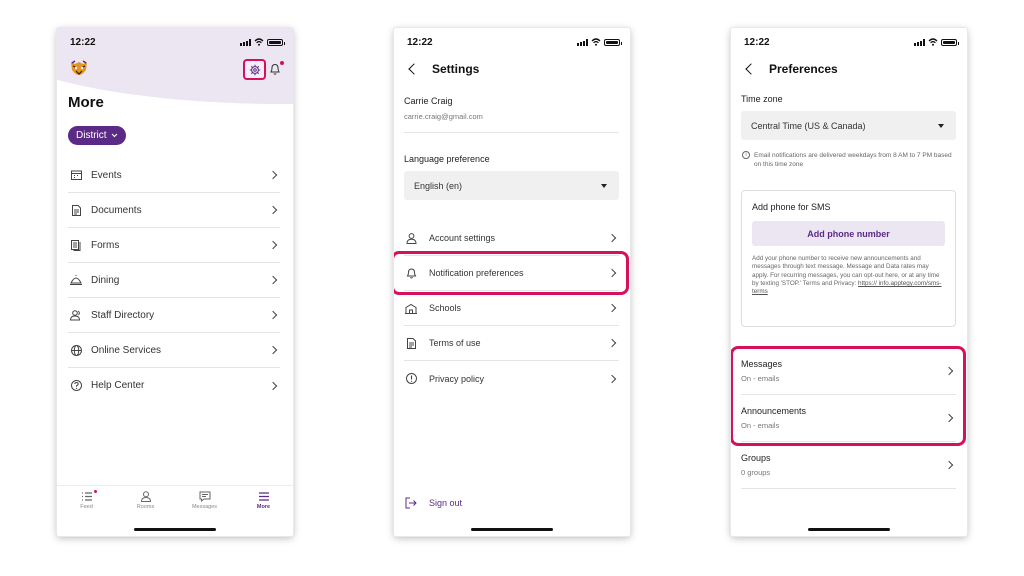  Describe the element at coordinates (511, 343) in the screenshot. I see `settings-item-terms: Terms of use` at that location.